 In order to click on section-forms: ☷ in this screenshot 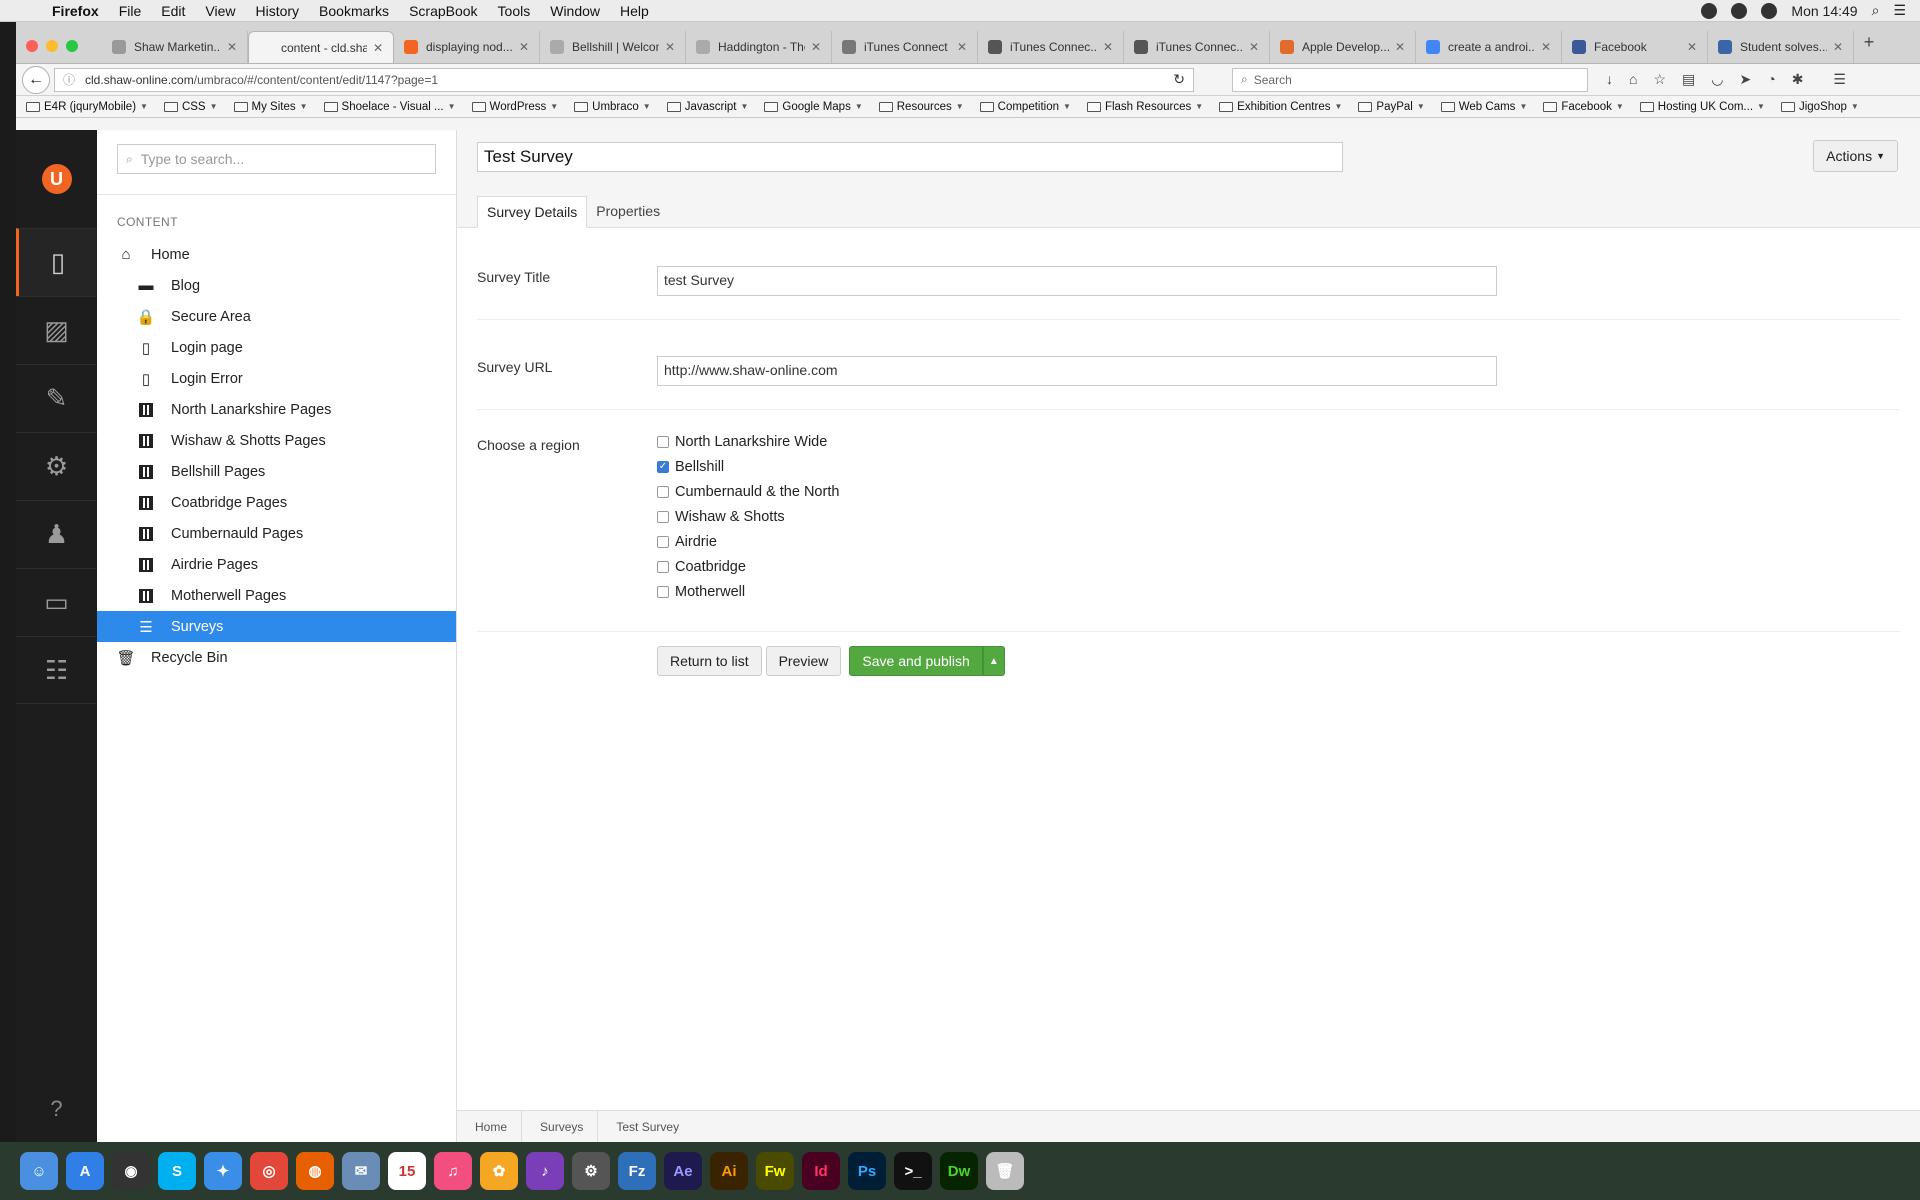, I will do `click(56, 670)`.